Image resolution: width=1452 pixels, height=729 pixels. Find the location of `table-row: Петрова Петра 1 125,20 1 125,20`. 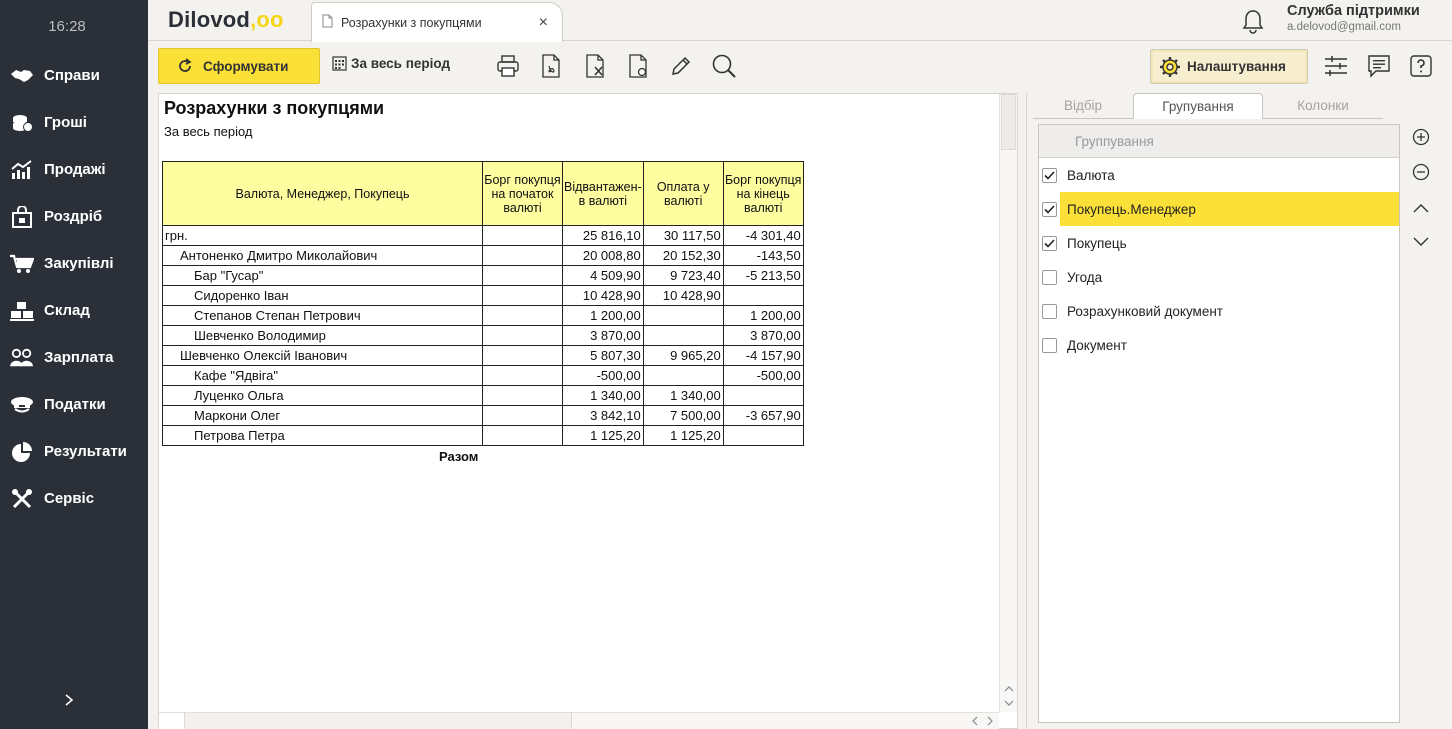

table-row: Петрова Петра 1 125,20 1 125,20 is located at coordinates (483, 435).